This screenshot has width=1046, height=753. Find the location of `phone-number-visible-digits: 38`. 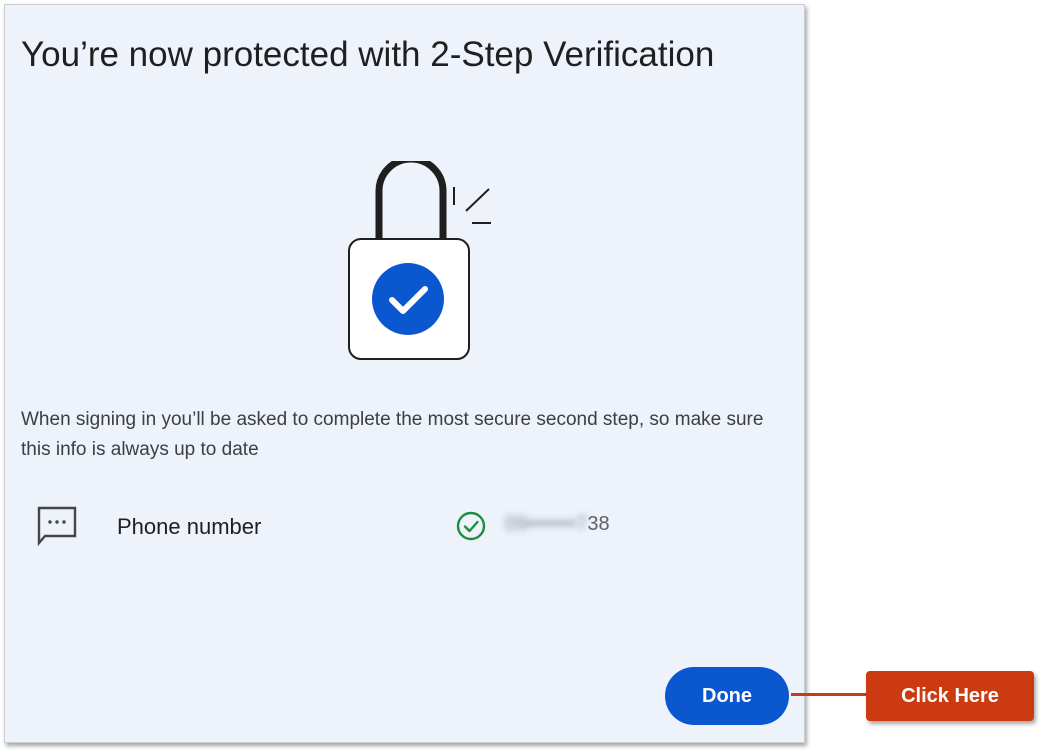

phone-number-visible-digits: 38 is located at coordinates (598, 524).